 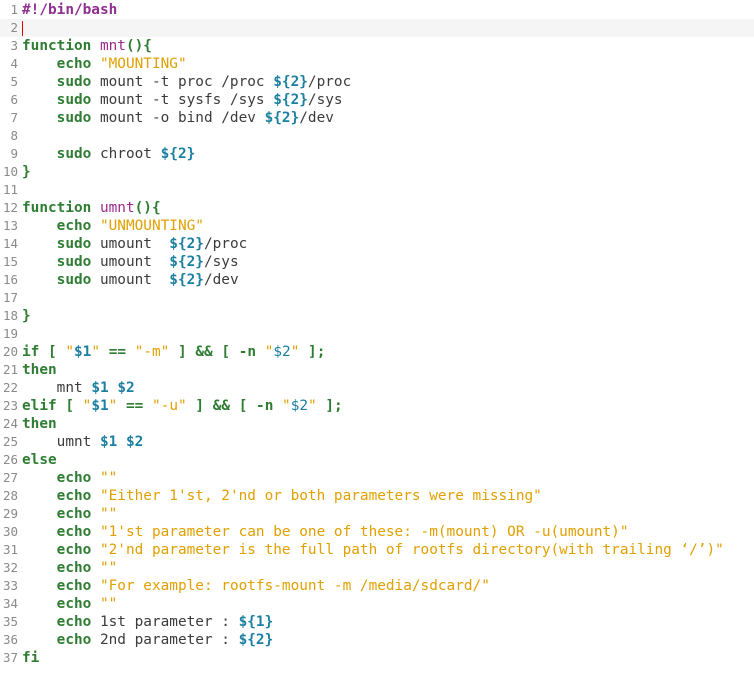 What do you see at coordinates (377, 388) in the screenshot?
I see `code-line: 22 mnt $1 $2` at bounding box center [377, 388].